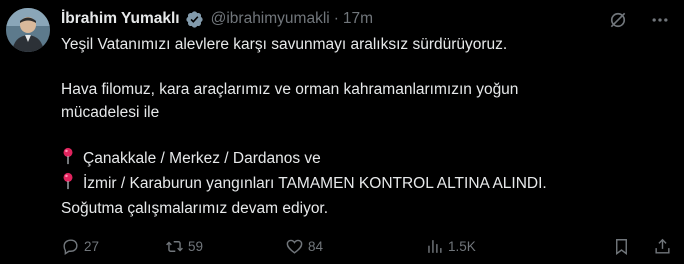  Describe the element at coordinates (294, 246) in the screenshot. I see `heart-icon` at that location.